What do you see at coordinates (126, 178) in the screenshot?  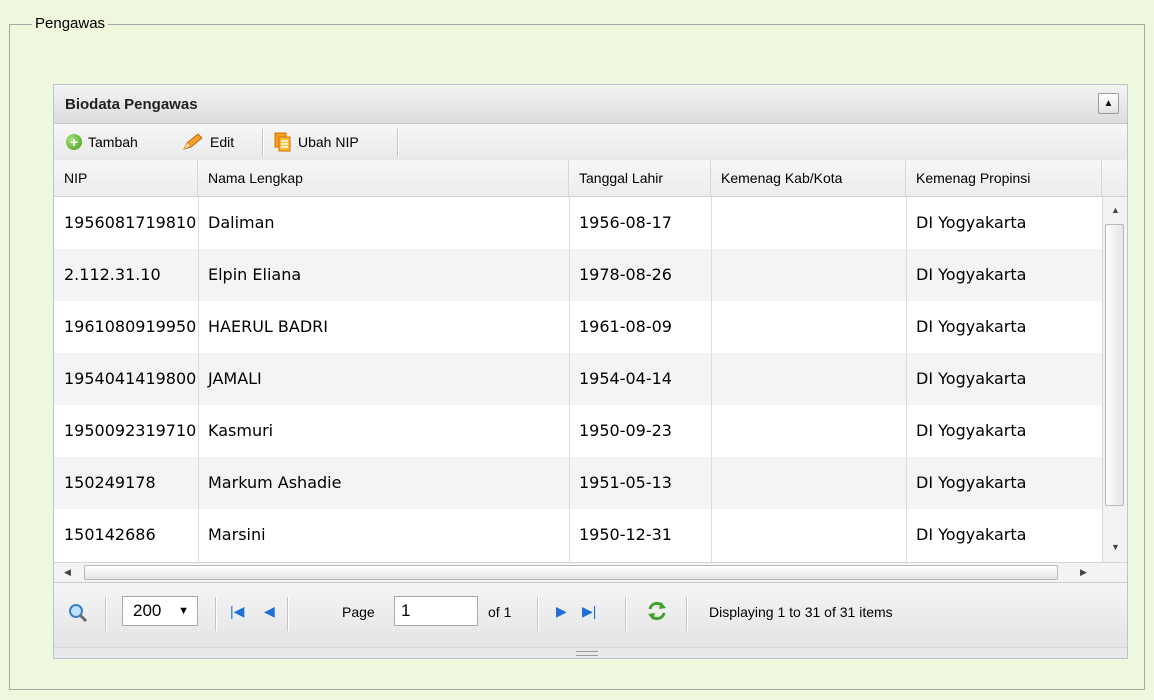 I see `column-header-nip: NIP` at bounding box center [126, 178].